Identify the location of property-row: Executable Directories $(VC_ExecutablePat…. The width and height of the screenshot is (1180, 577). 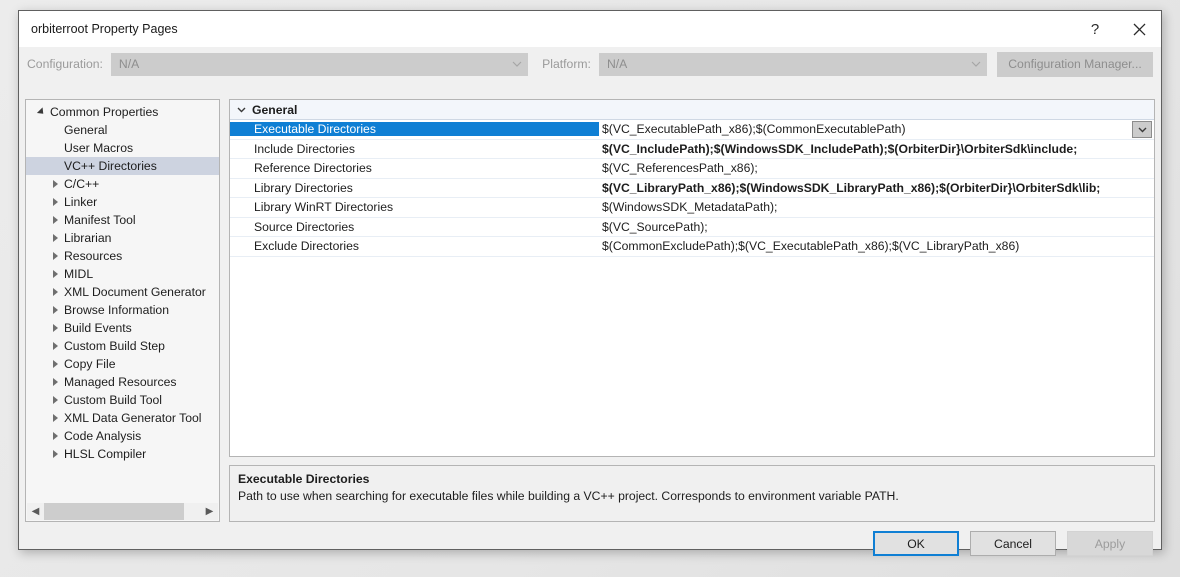
(692, 130).